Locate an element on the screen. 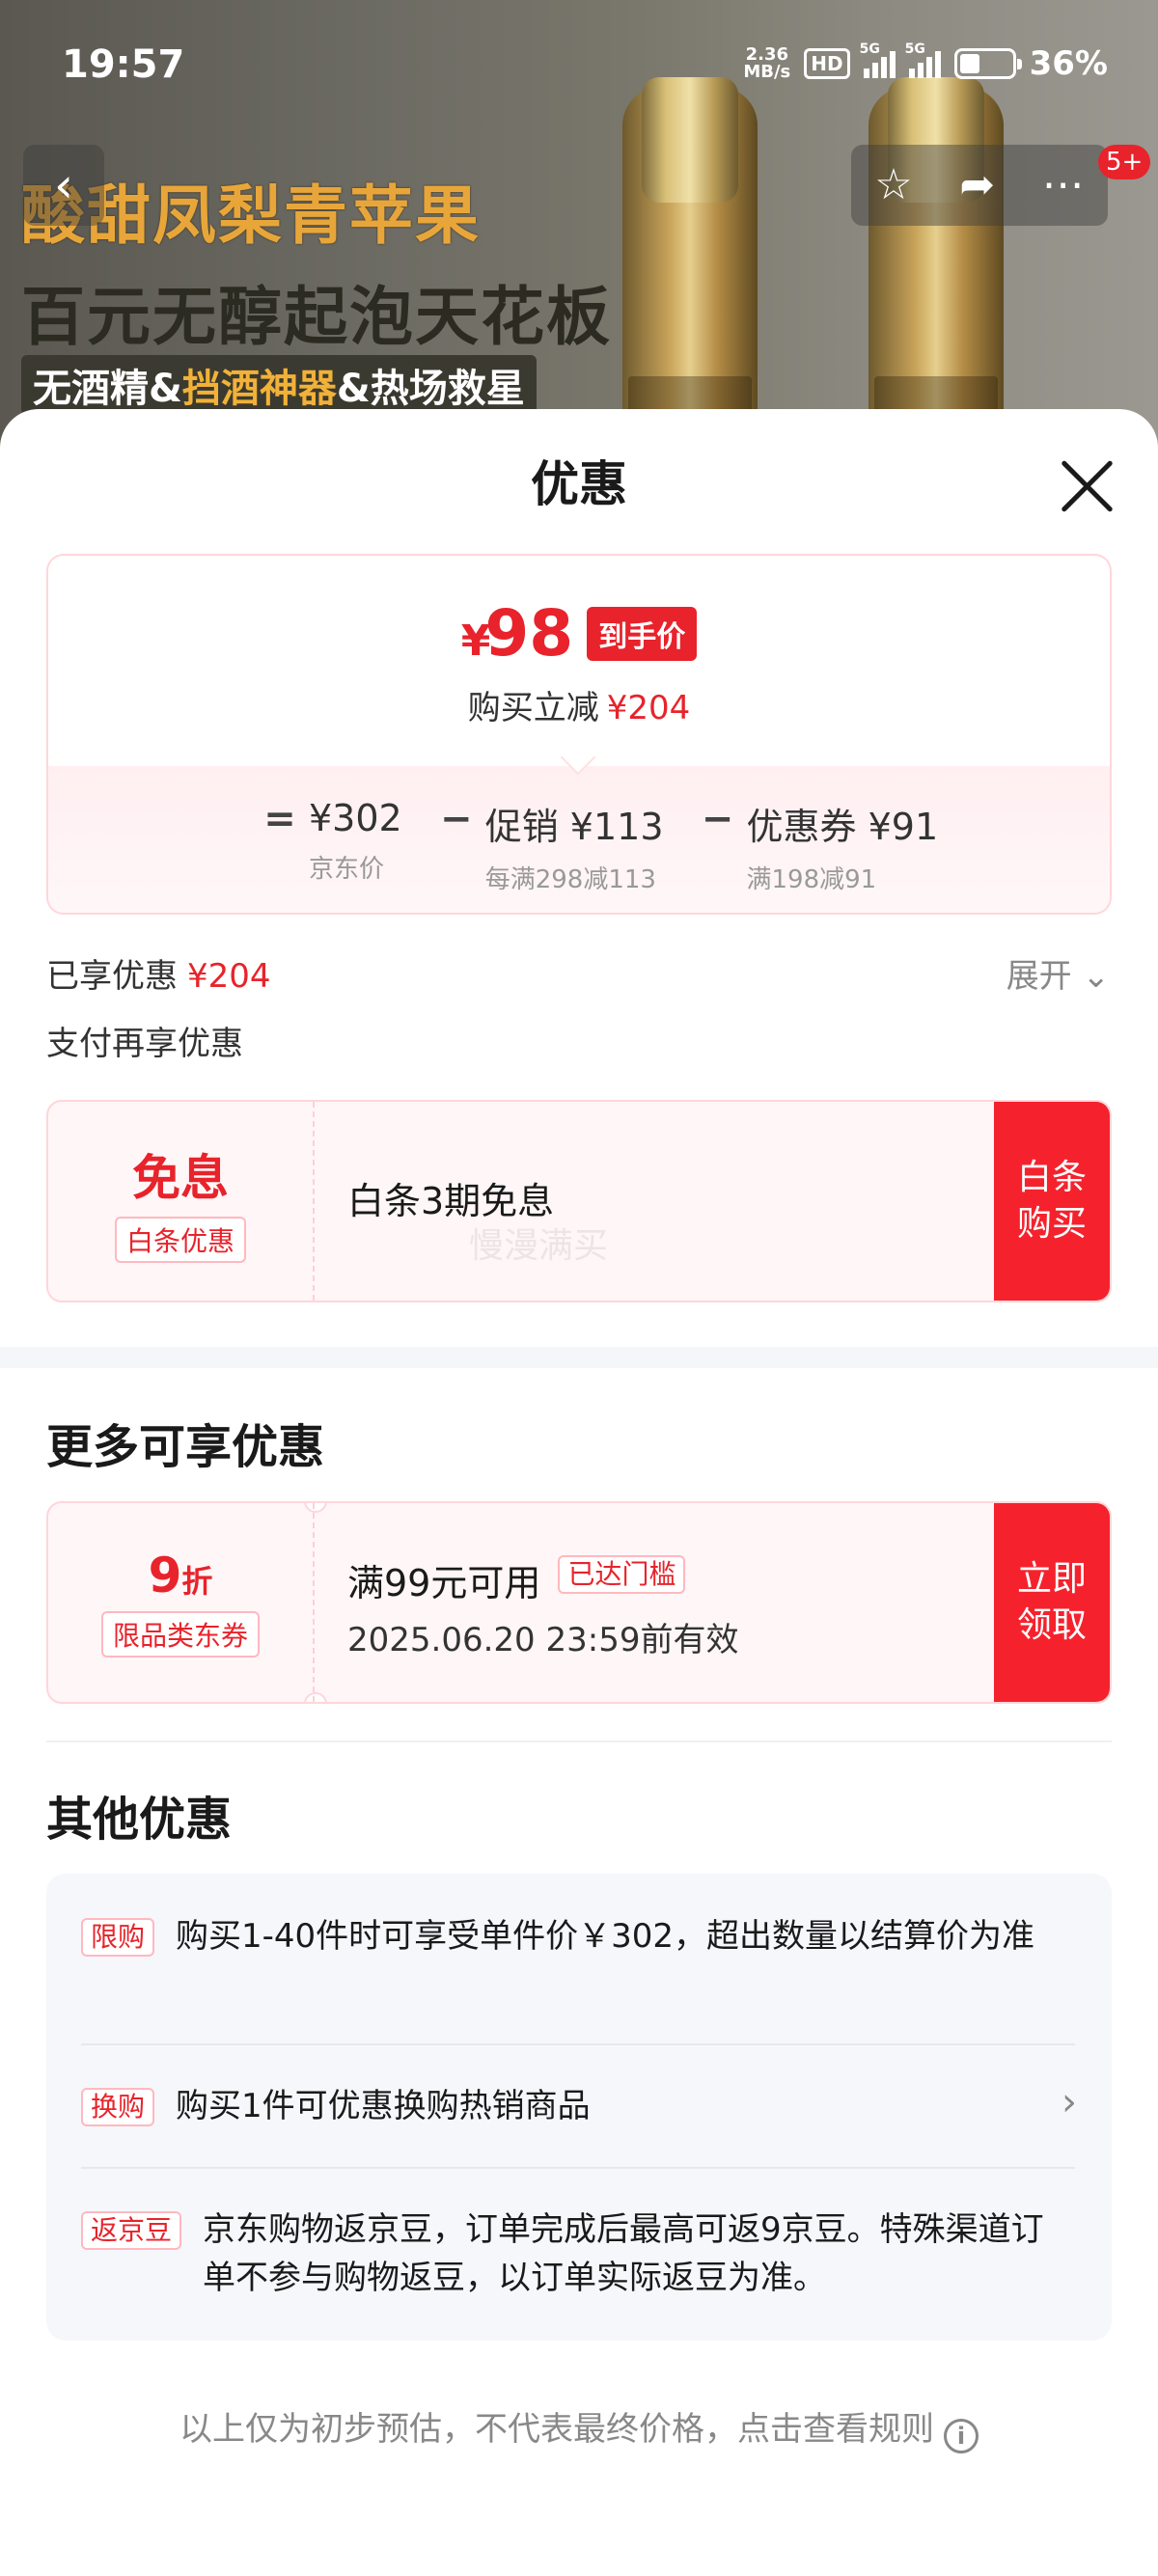 This screenshot has height=2576, width=1158. sheet-title: 优惠 is located at coordinates (579, 484).